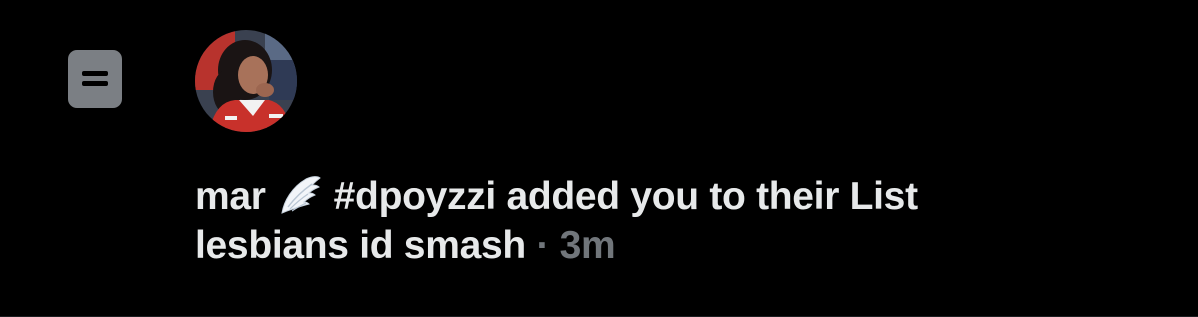 Image resolution: width=1198 pixels, height=317 pixels. What do you see at coordinates (95, 79) in the screenshot?
I see `list-icon` at bounding box center [95, 79].